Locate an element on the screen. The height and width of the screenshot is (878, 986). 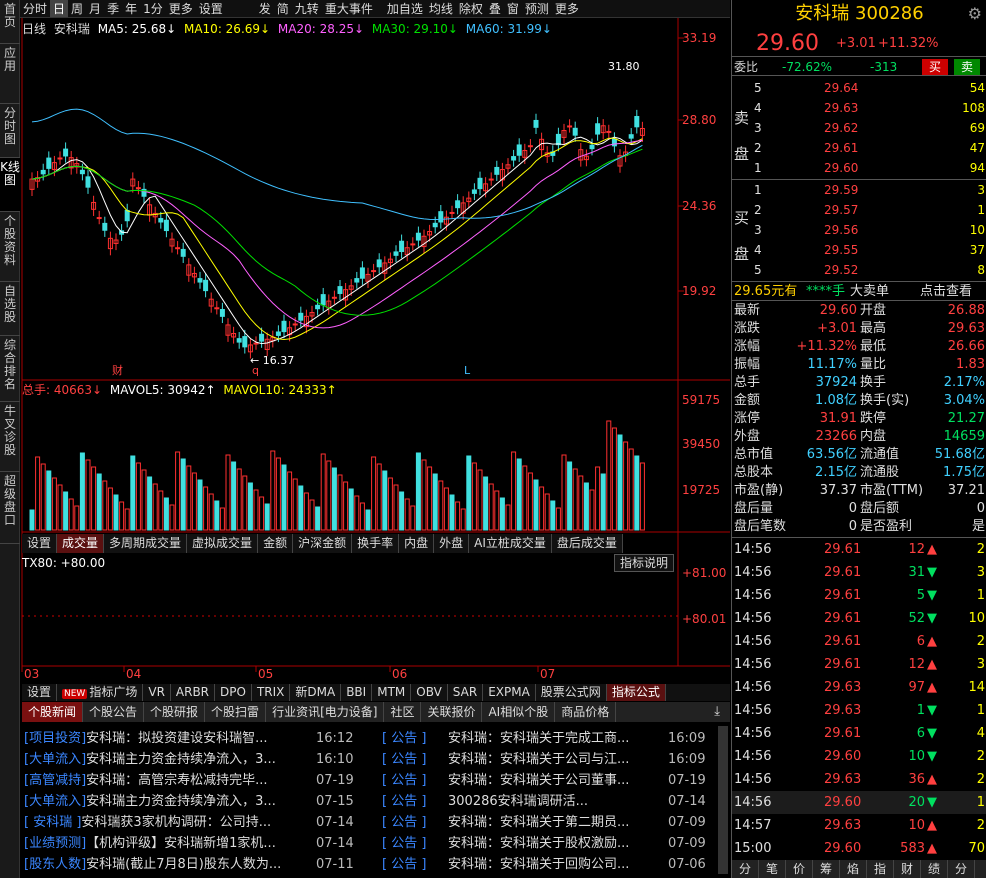
toolbar-item-7: 更多 is located at coordinates (181, 8).